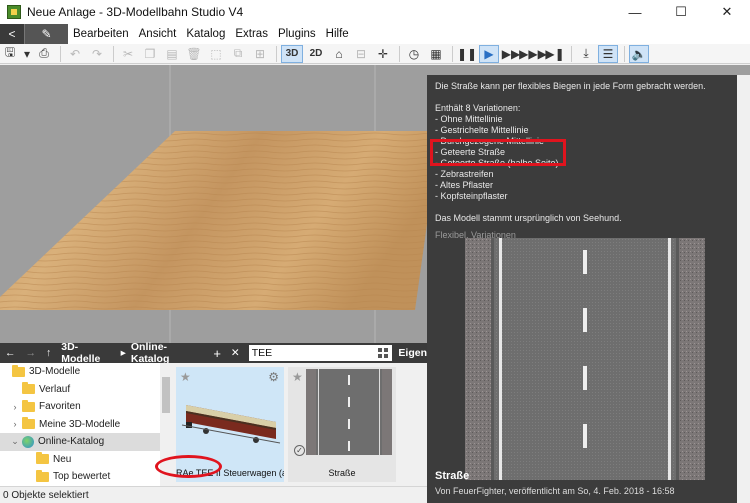 Image resolution: width=750 pixels, height=503 pixels. I want to click on train-button: ⊟, so click(361, 54).